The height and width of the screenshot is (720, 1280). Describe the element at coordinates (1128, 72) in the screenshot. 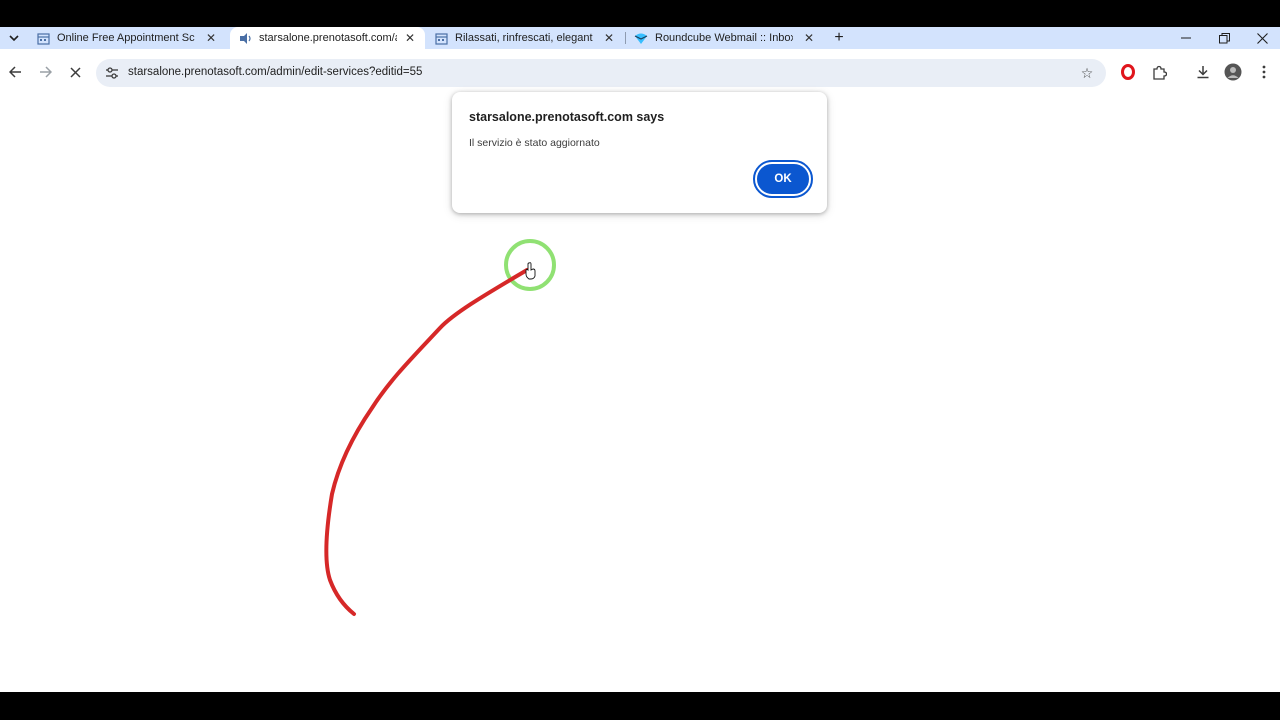

I see `opera-extension-icon` at that location.